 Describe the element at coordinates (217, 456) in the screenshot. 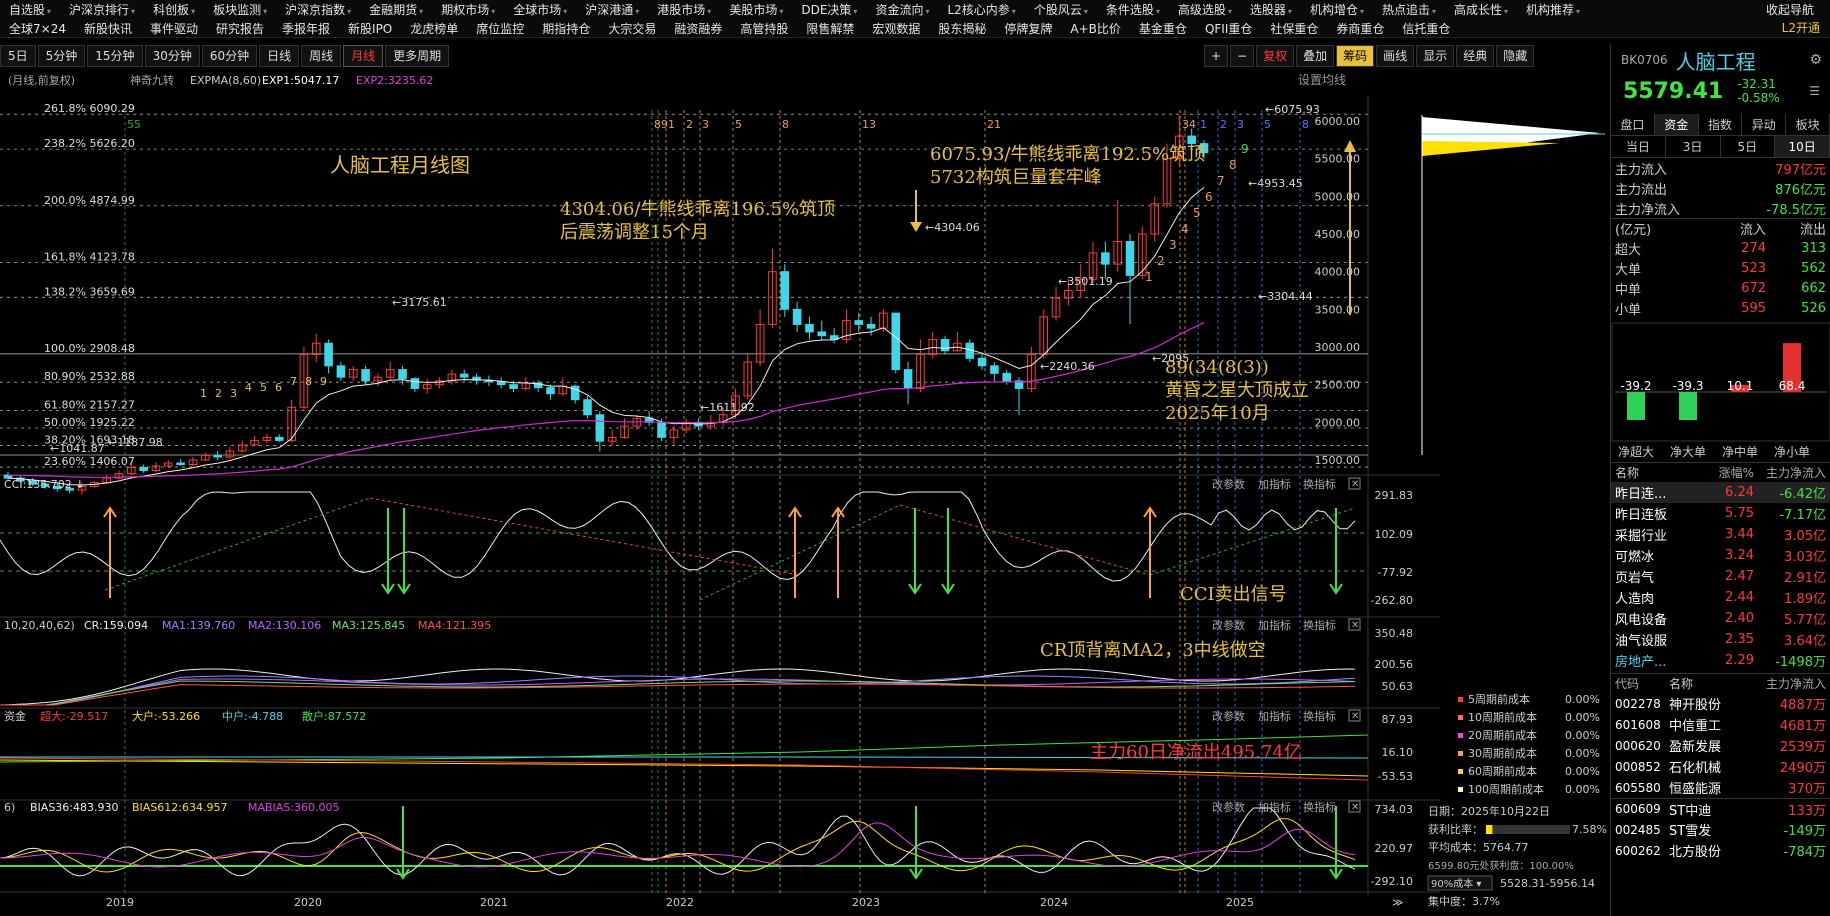

I see `candle-down` at that location.